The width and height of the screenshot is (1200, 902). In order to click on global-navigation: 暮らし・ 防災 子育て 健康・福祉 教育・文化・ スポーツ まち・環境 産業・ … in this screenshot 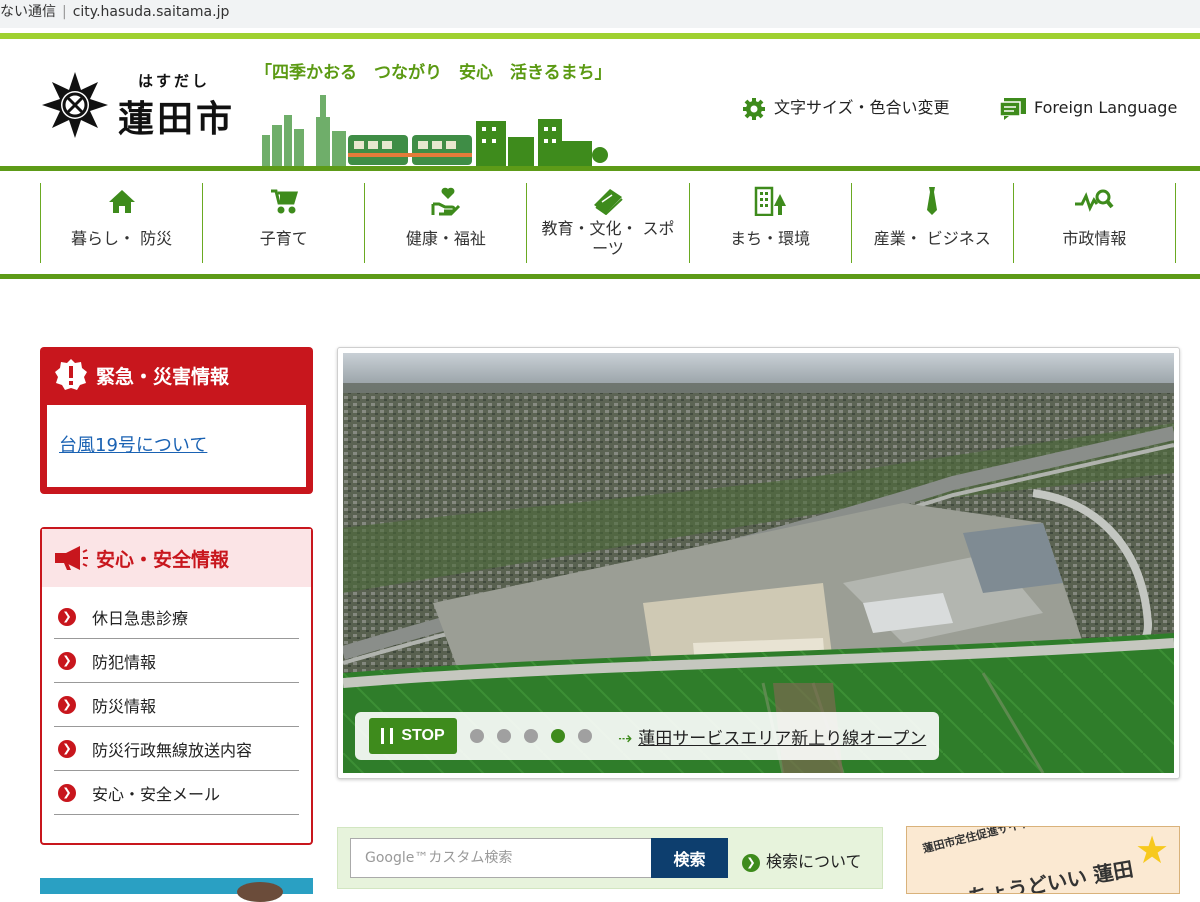, I will do `click(608, 223)`.